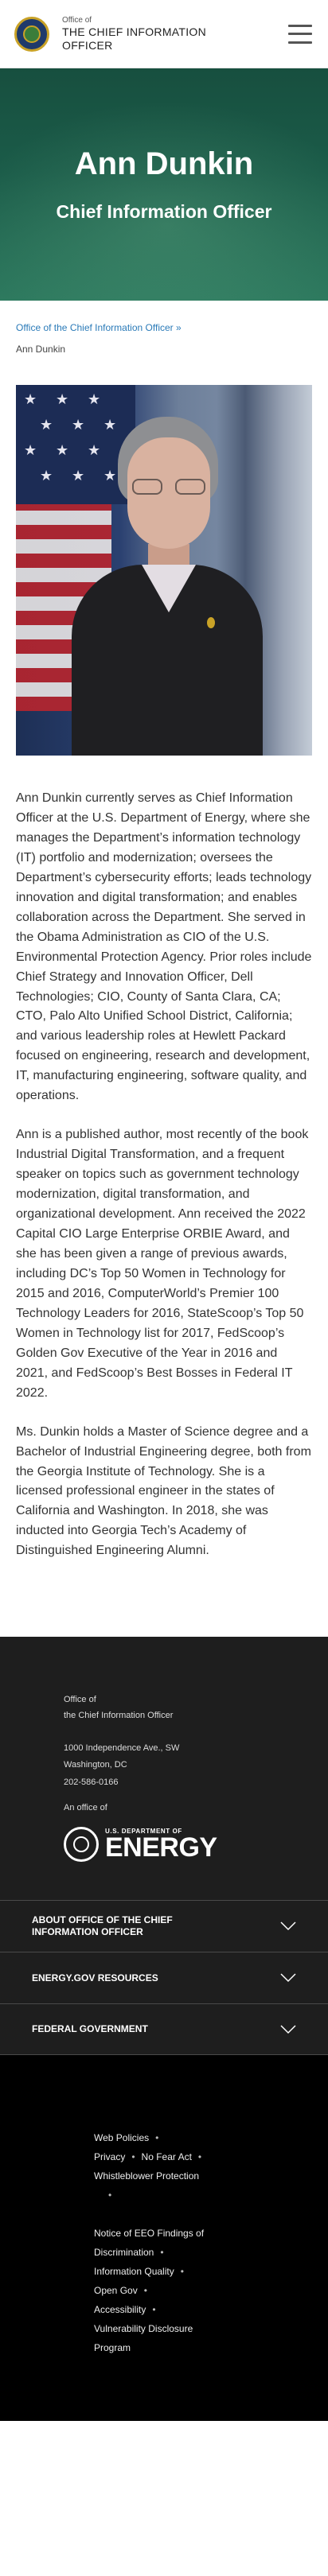 The height and width of the screenshot is (2576, 328). I want to click on footer-an-office-of: An office of, so click(85, 1808).